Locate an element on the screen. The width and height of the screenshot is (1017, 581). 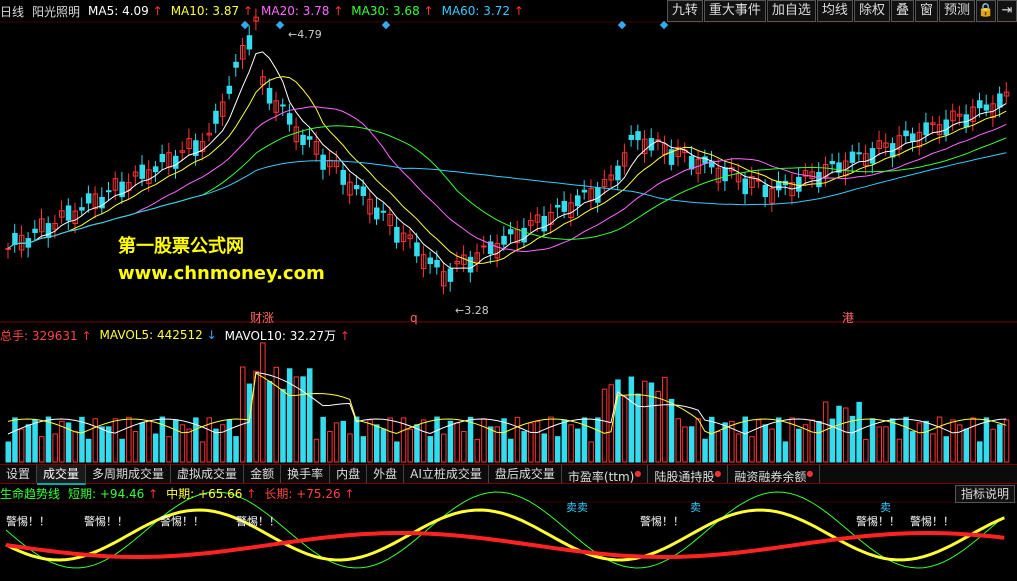
lock-icon: 🔒 is located at coordinates (986, 11).